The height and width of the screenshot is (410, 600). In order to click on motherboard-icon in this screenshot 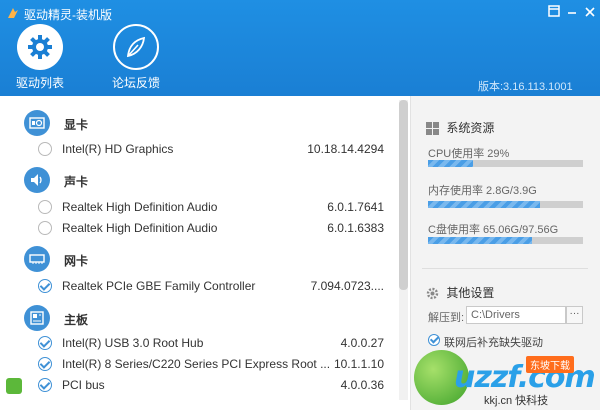, I will do `click(37, 318)`.